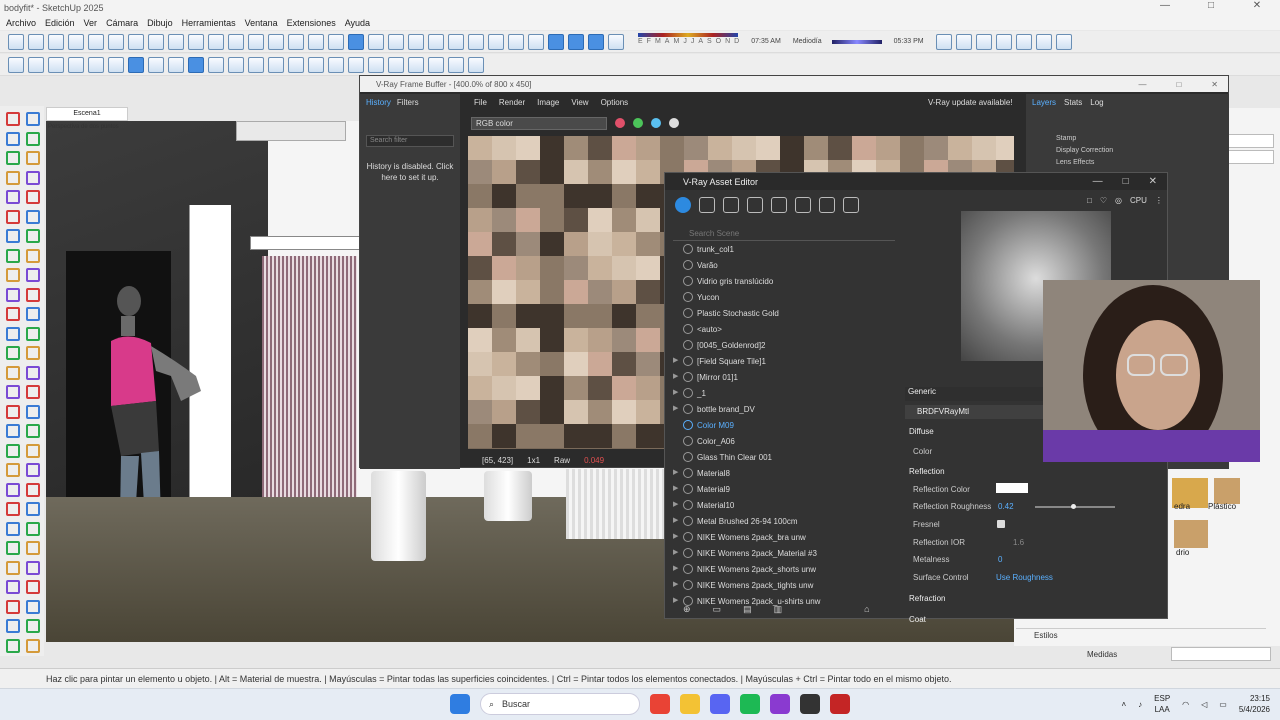  What do you see at coordinates (1043, 41) in the screenshot?
I see `scenes-icon` at bounding box center [1043, 41].